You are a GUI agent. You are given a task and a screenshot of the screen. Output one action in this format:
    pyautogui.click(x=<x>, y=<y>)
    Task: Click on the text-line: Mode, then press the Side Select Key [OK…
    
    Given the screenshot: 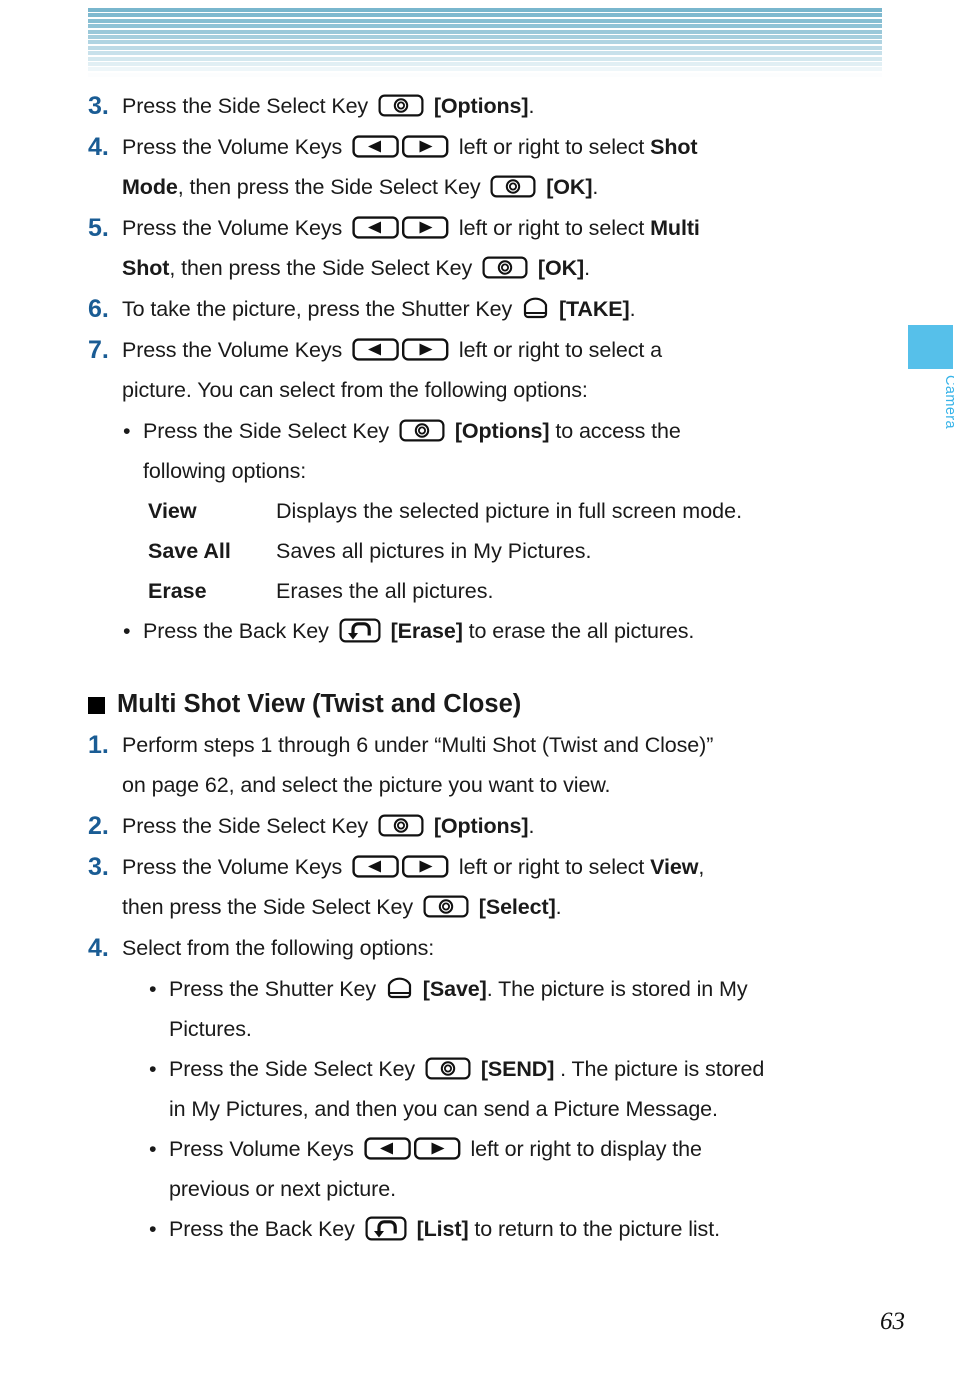 What is the action you would take?
    pyautogui.click(x=505, y=187)
    